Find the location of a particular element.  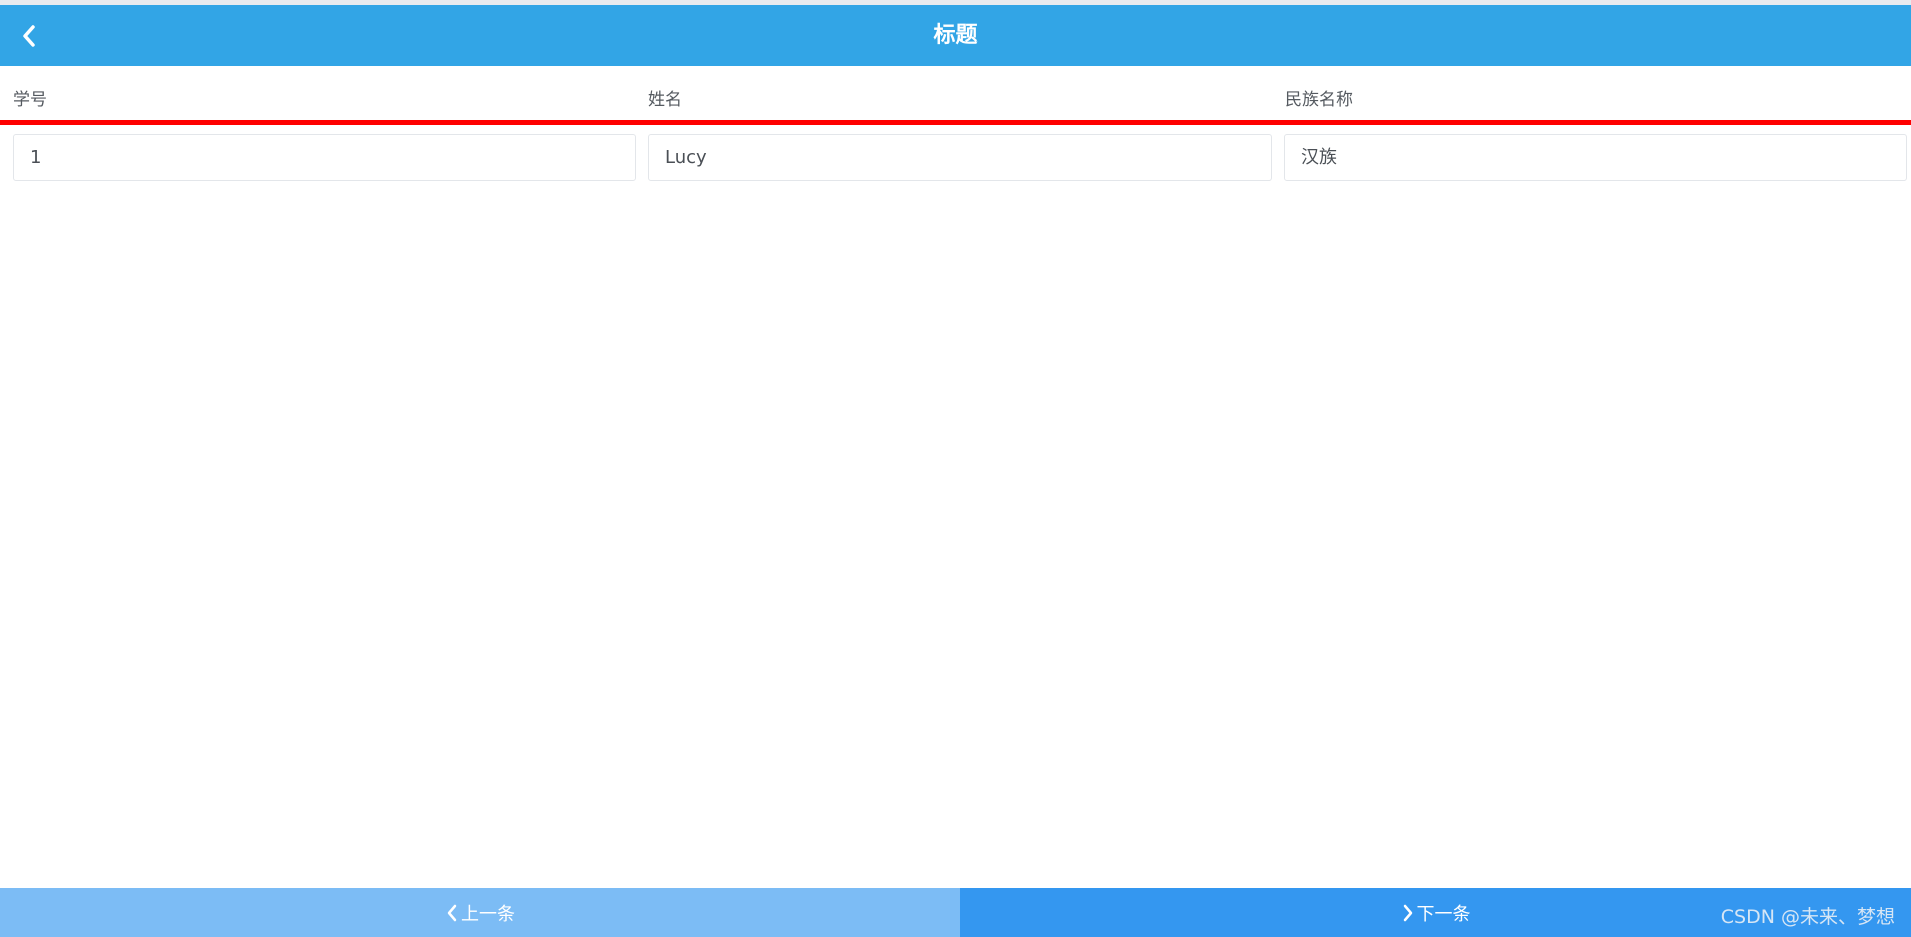

label-ethnicity: 民族名称 is located at coordinates (1319, 100).